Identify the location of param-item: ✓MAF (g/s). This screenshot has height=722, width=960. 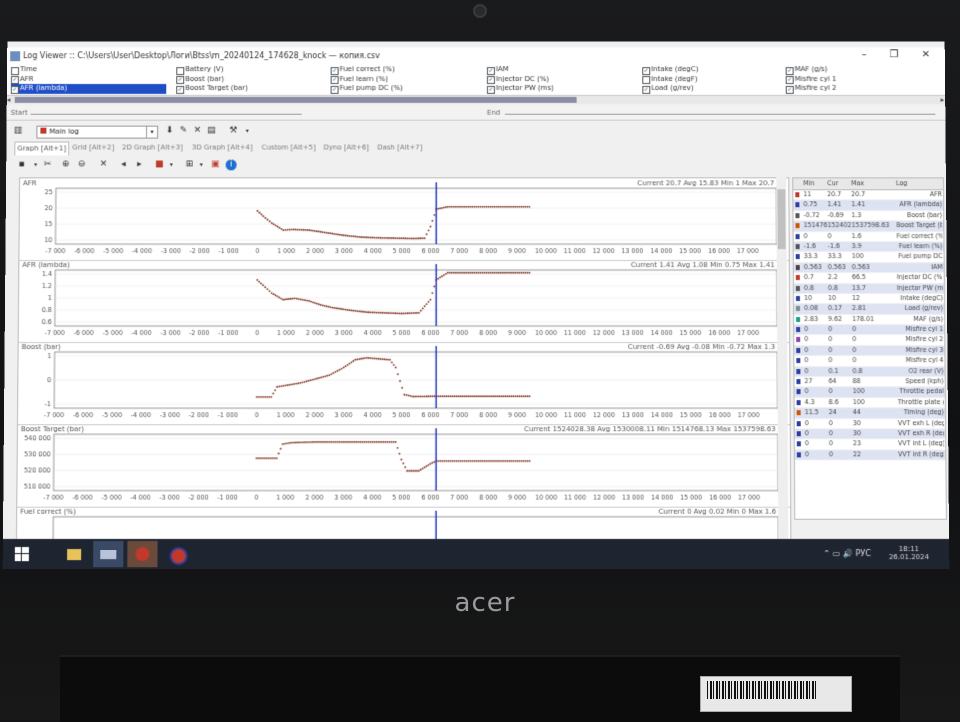
(863, 69).